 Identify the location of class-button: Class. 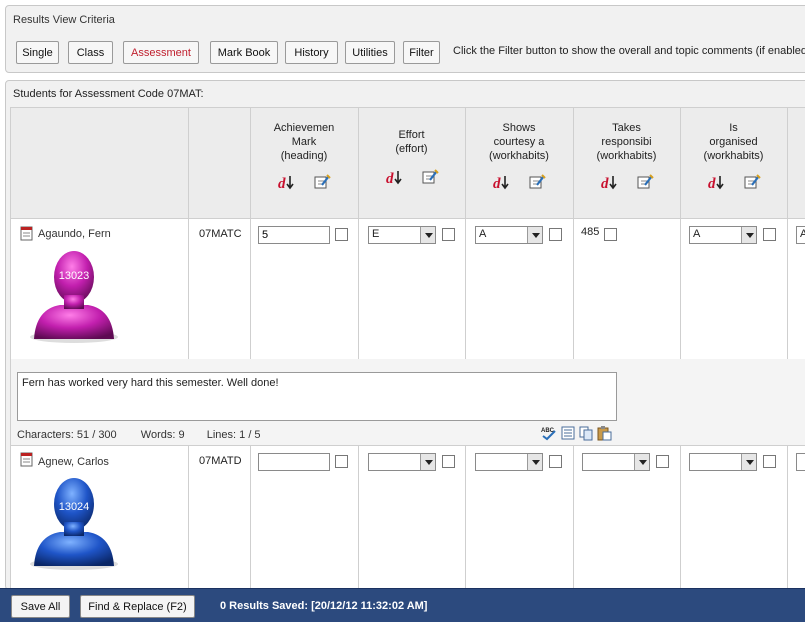
(90, 52).